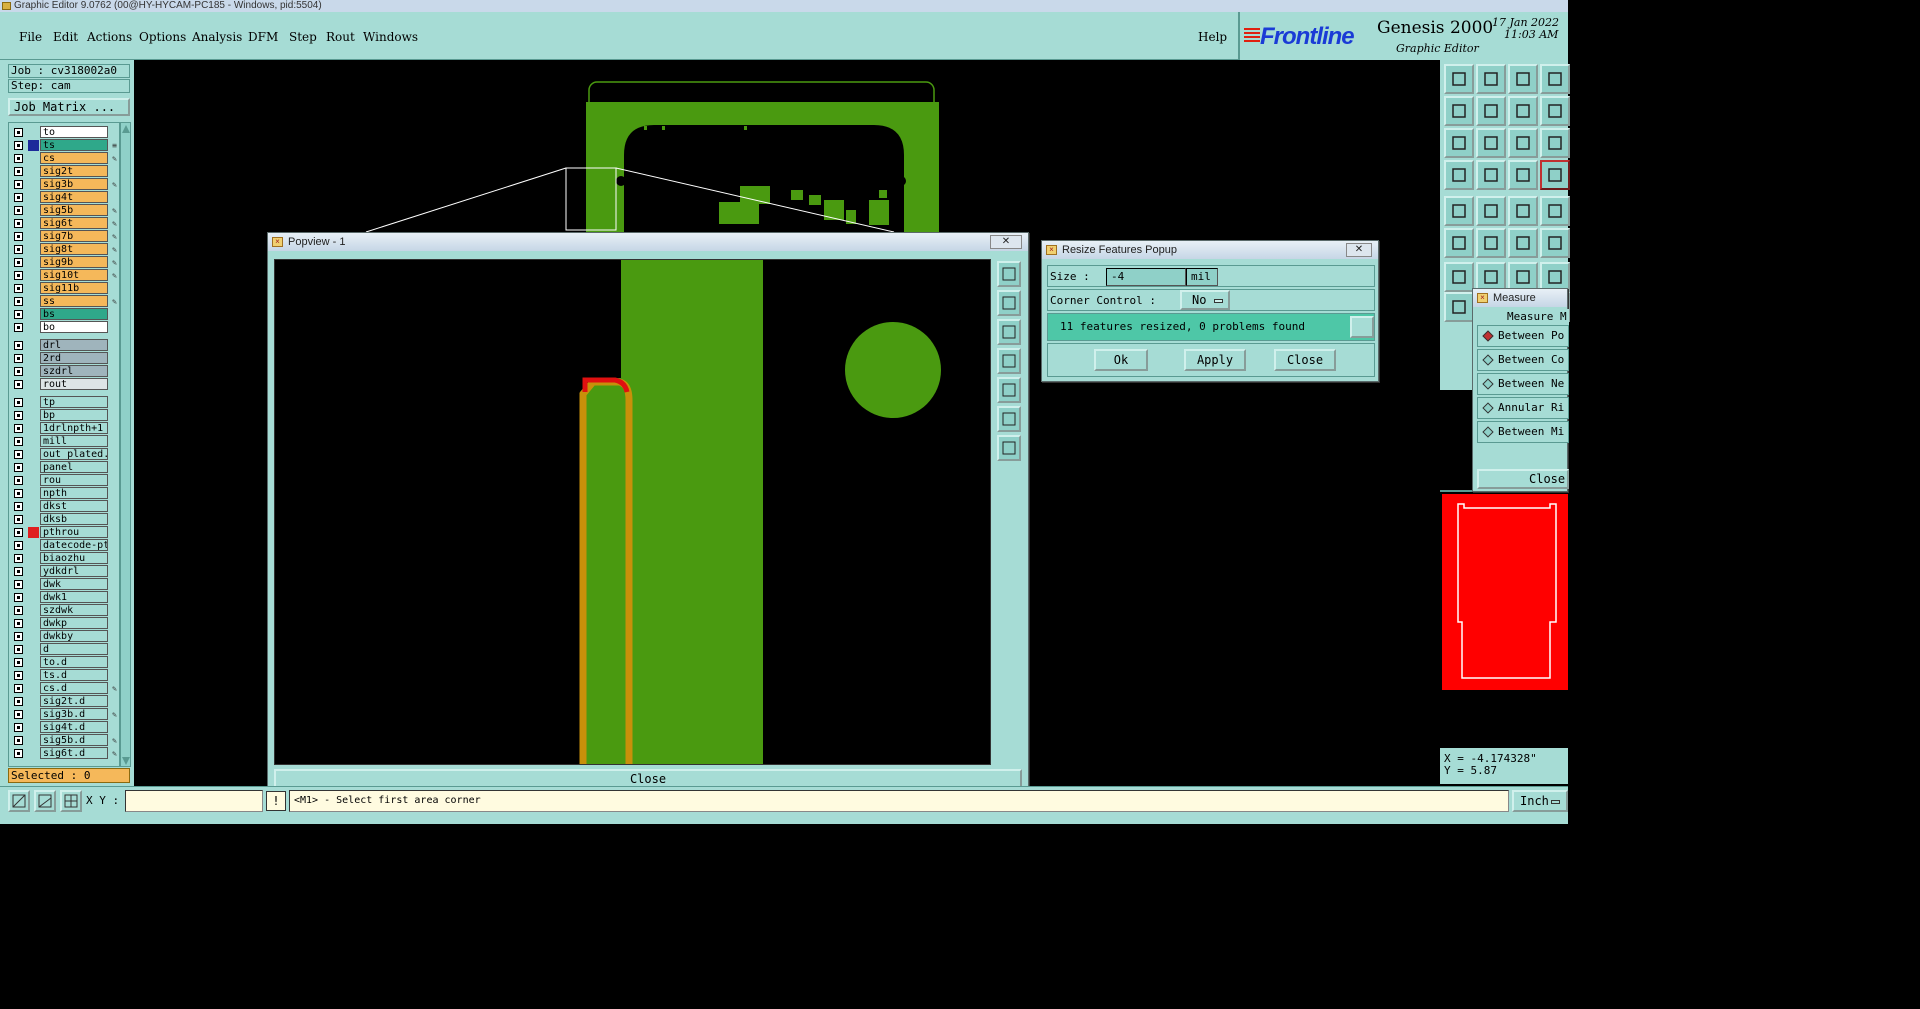 The image size is (1920, 1009). What do you see at coordinates (1459, 79) in the screenshot?
I see `open-icon` at bounding box center [1459, 79].